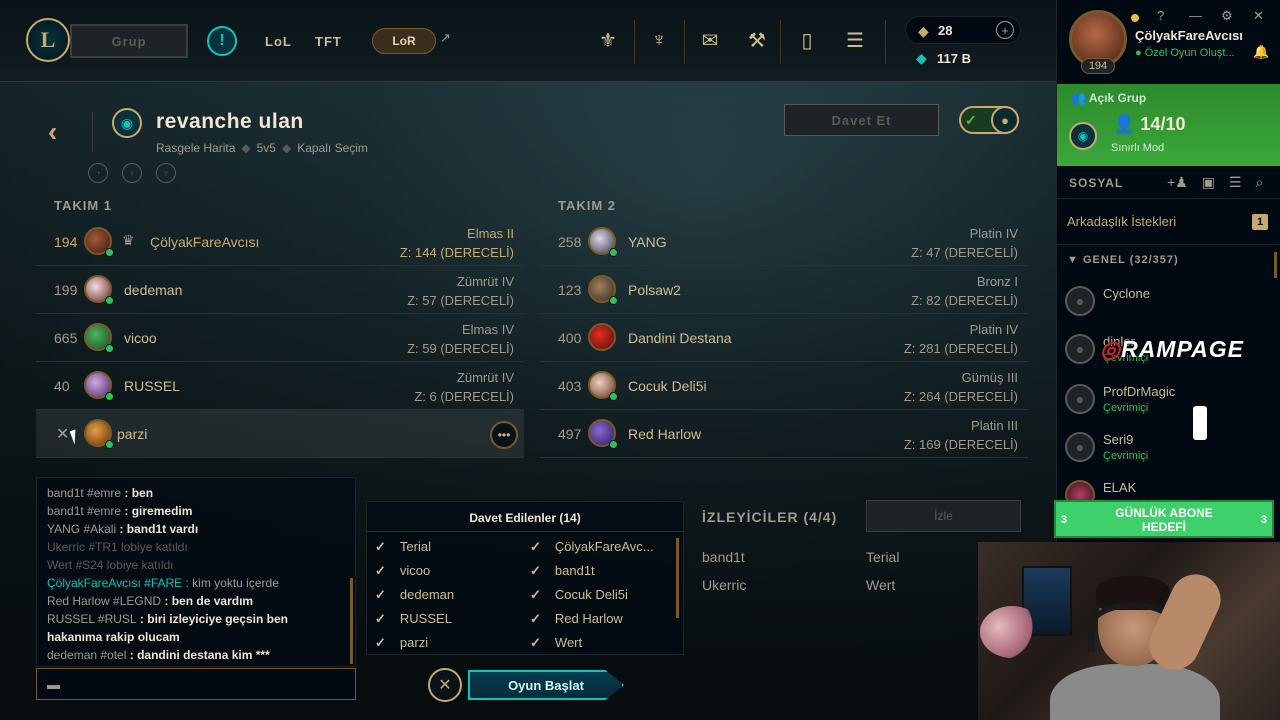 This screenshot has width=1280, height=720. I want to click on friend-item: ● ProfDrMagic Çevrimiçi, so click(1165, 402).